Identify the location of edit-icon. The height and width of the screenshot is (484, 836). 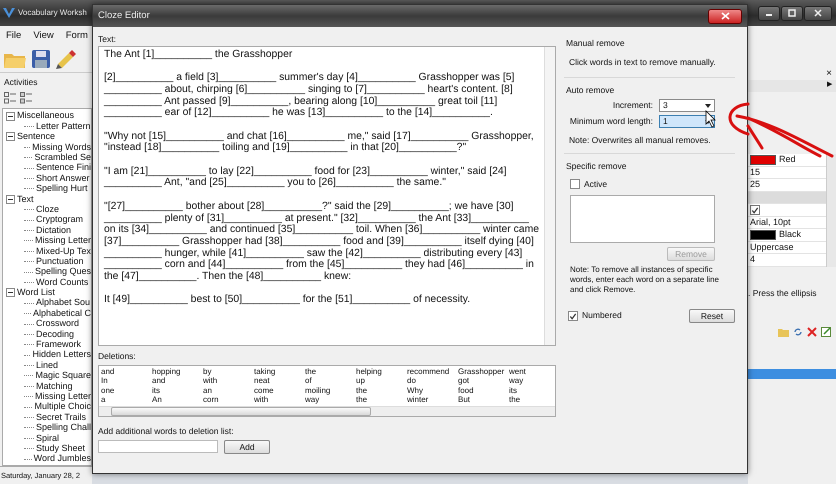
(826, 332).